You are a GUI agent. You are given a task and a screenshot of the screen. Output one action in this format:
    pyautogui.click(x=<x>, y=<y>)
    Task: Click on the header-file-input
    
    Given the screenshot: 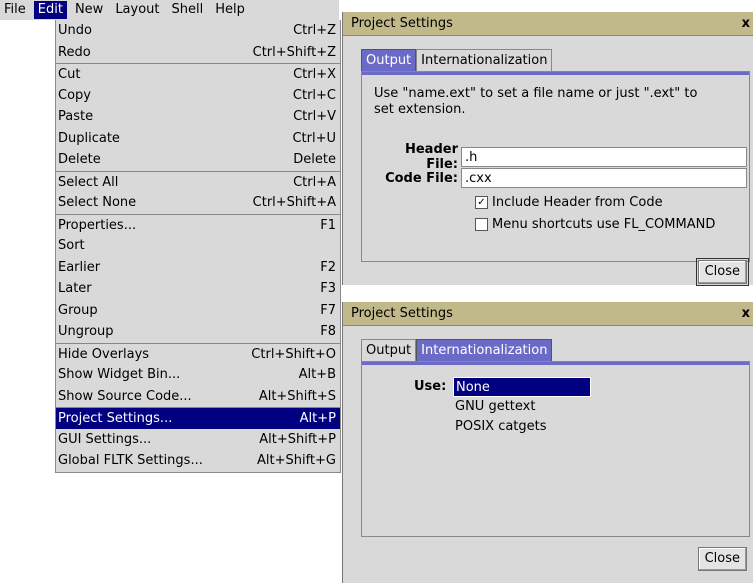 What is the action you would take?
    pyautogui.click(x=604, y=157)
    